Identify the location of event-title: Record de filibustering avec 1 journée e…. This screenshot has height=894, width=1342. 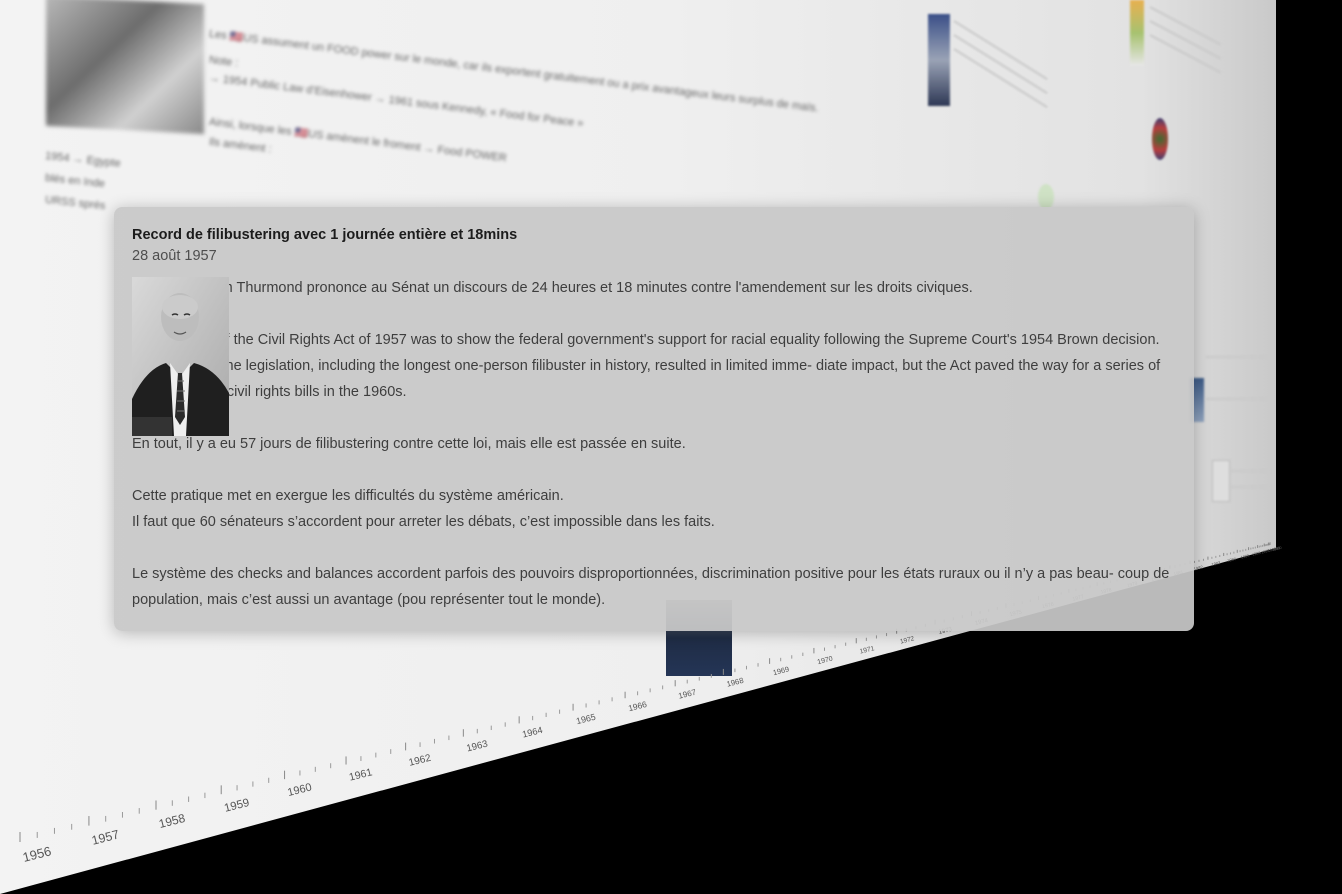
(325, 235).